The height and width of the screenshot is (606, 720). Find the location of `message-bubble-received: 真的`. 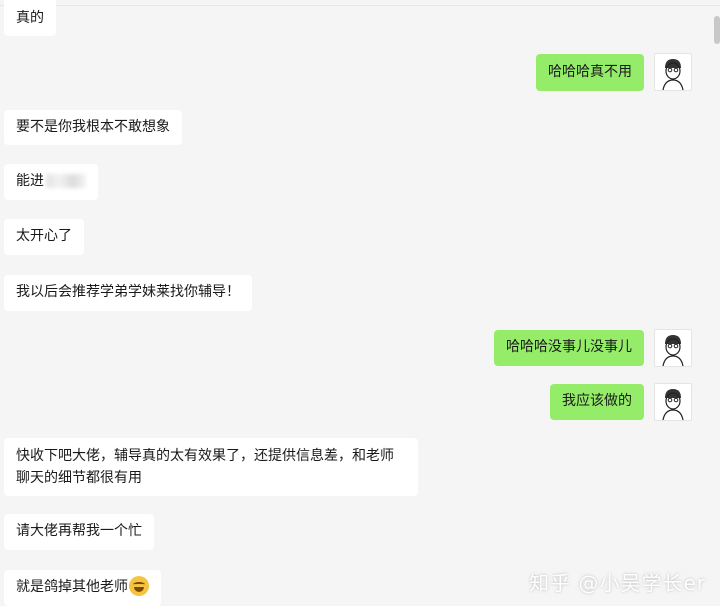

message-bubble-received: 真的 is located at coordinates (30, 18).